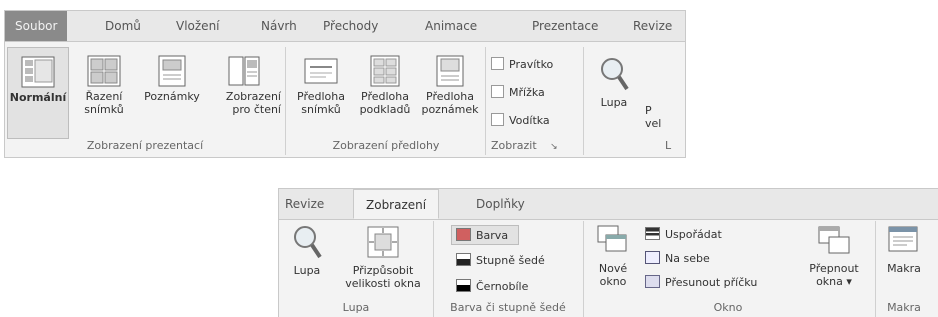 Image resolution: width=938 pixels, height=317 pixels. Describe the element at coordinates (36, 26) in the screenshot. I see `tab-soubor: Soubor` at that location.